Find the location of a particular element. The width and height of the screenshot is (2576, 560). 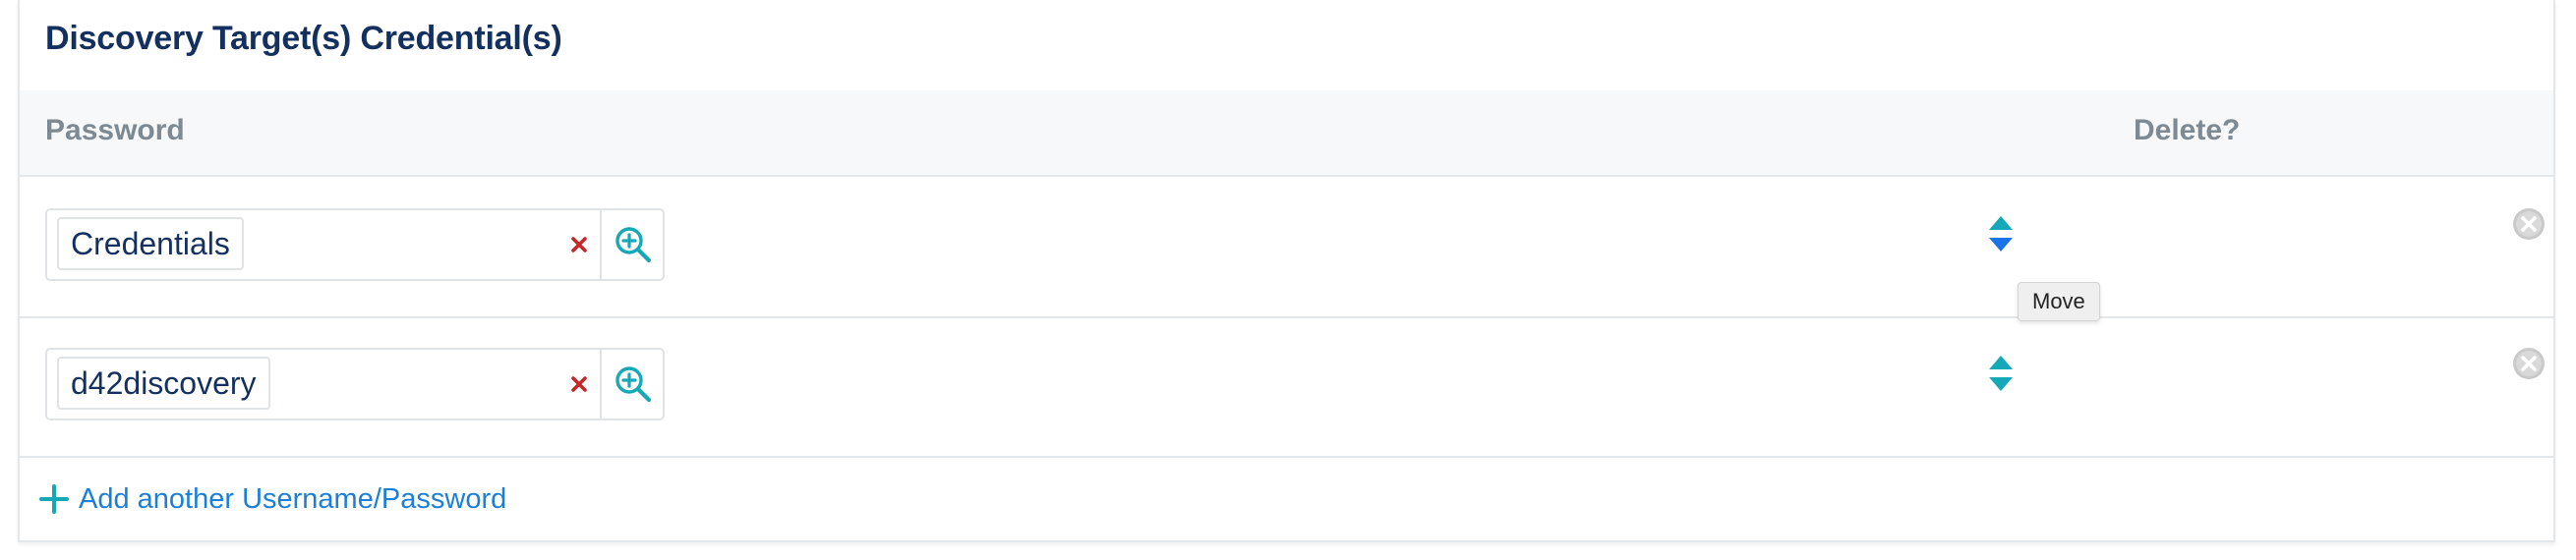

add-credential-link: Add another Username/Password is located at coordinates (272, 499).